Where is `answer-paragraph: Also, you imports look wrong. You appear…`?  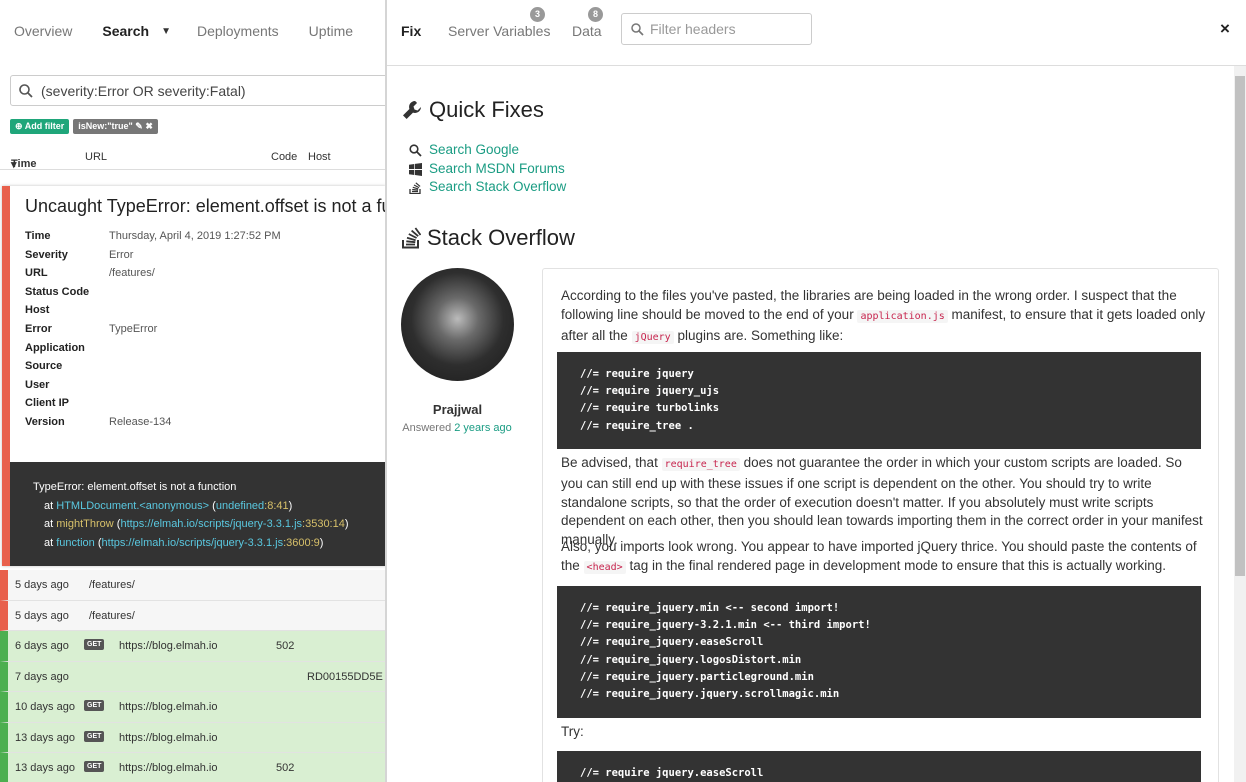 answer-paragraph: Also, you imports look wrong. You appear… is located at coordinates (883, 558).